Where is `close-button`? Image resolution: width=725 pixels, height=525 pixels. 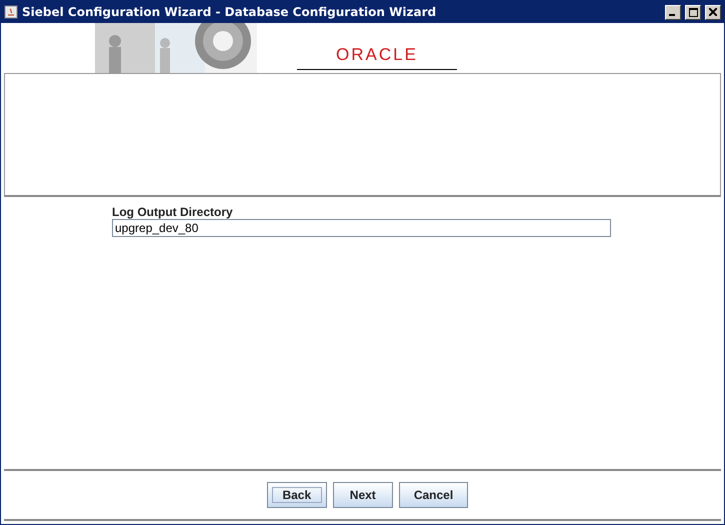 close-button is located at coordinates (713, 12).